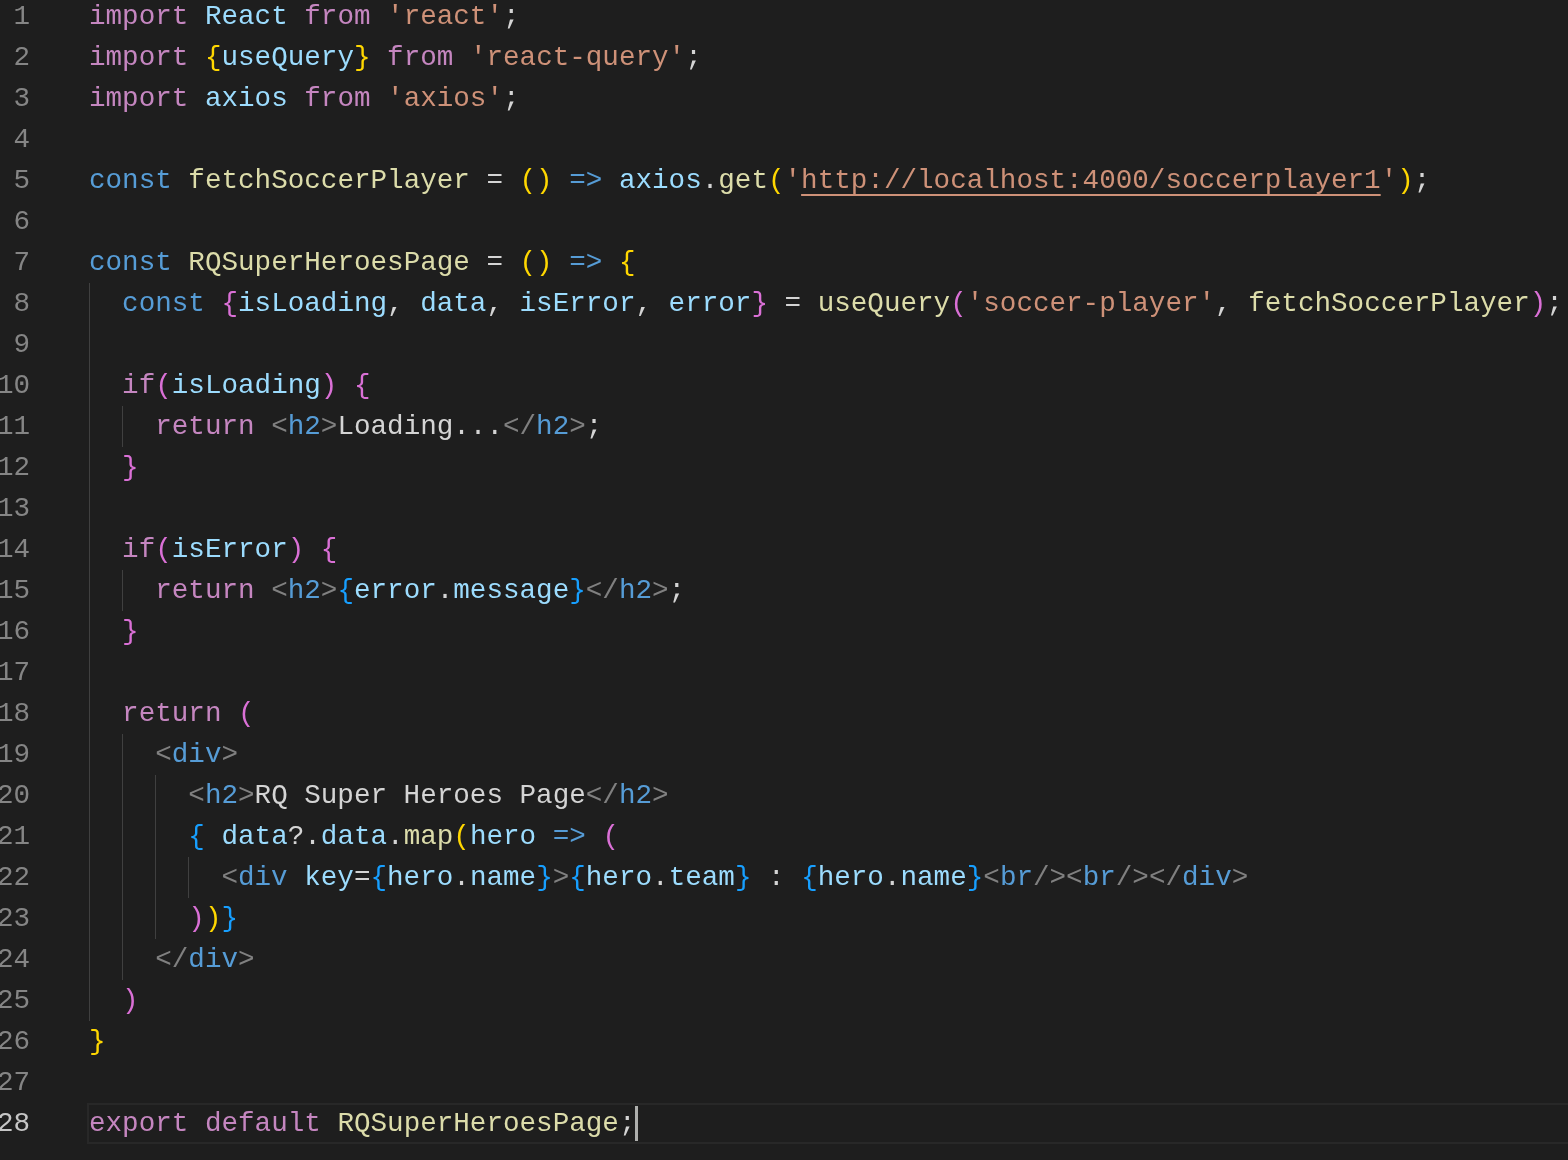 The width and height of the screenshot is (1568, 1160). Describe the element at coordinates (362, 1124) in the screenshot. I see `code-line: export default RQSuperHeroesPage;` at that location.